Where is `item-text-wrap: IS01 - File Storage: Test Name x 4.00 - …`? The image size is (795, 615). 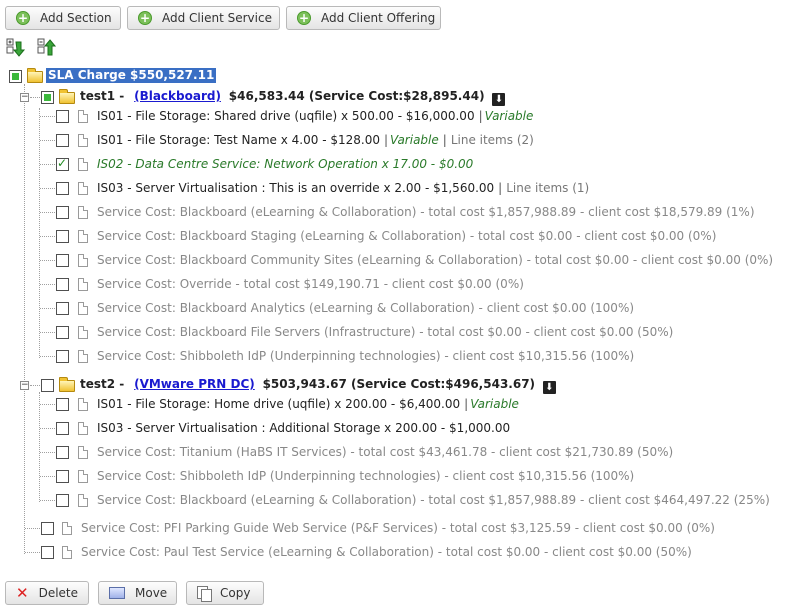 item-text-wrap: IS01 - File Storage: Test Name x 4.00 - … is located at coordinates (315, 140).